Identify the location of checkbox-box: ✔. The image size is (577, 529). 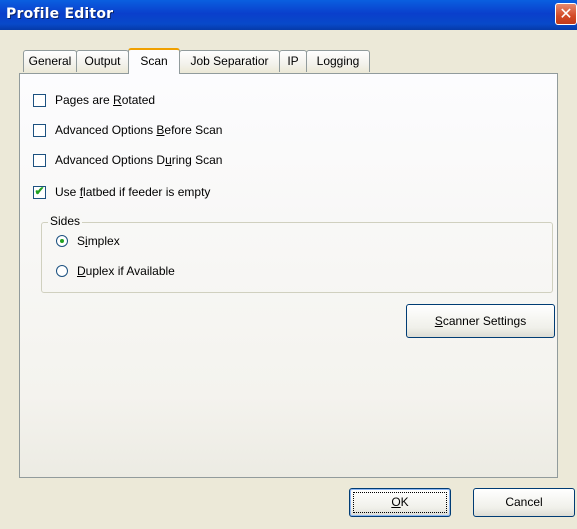
(39, 191).